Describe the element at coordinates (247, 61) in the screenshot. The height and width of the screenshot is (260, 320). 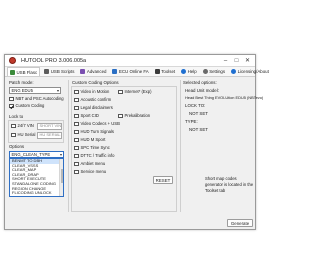
I see `close-button: ✕` at that location.